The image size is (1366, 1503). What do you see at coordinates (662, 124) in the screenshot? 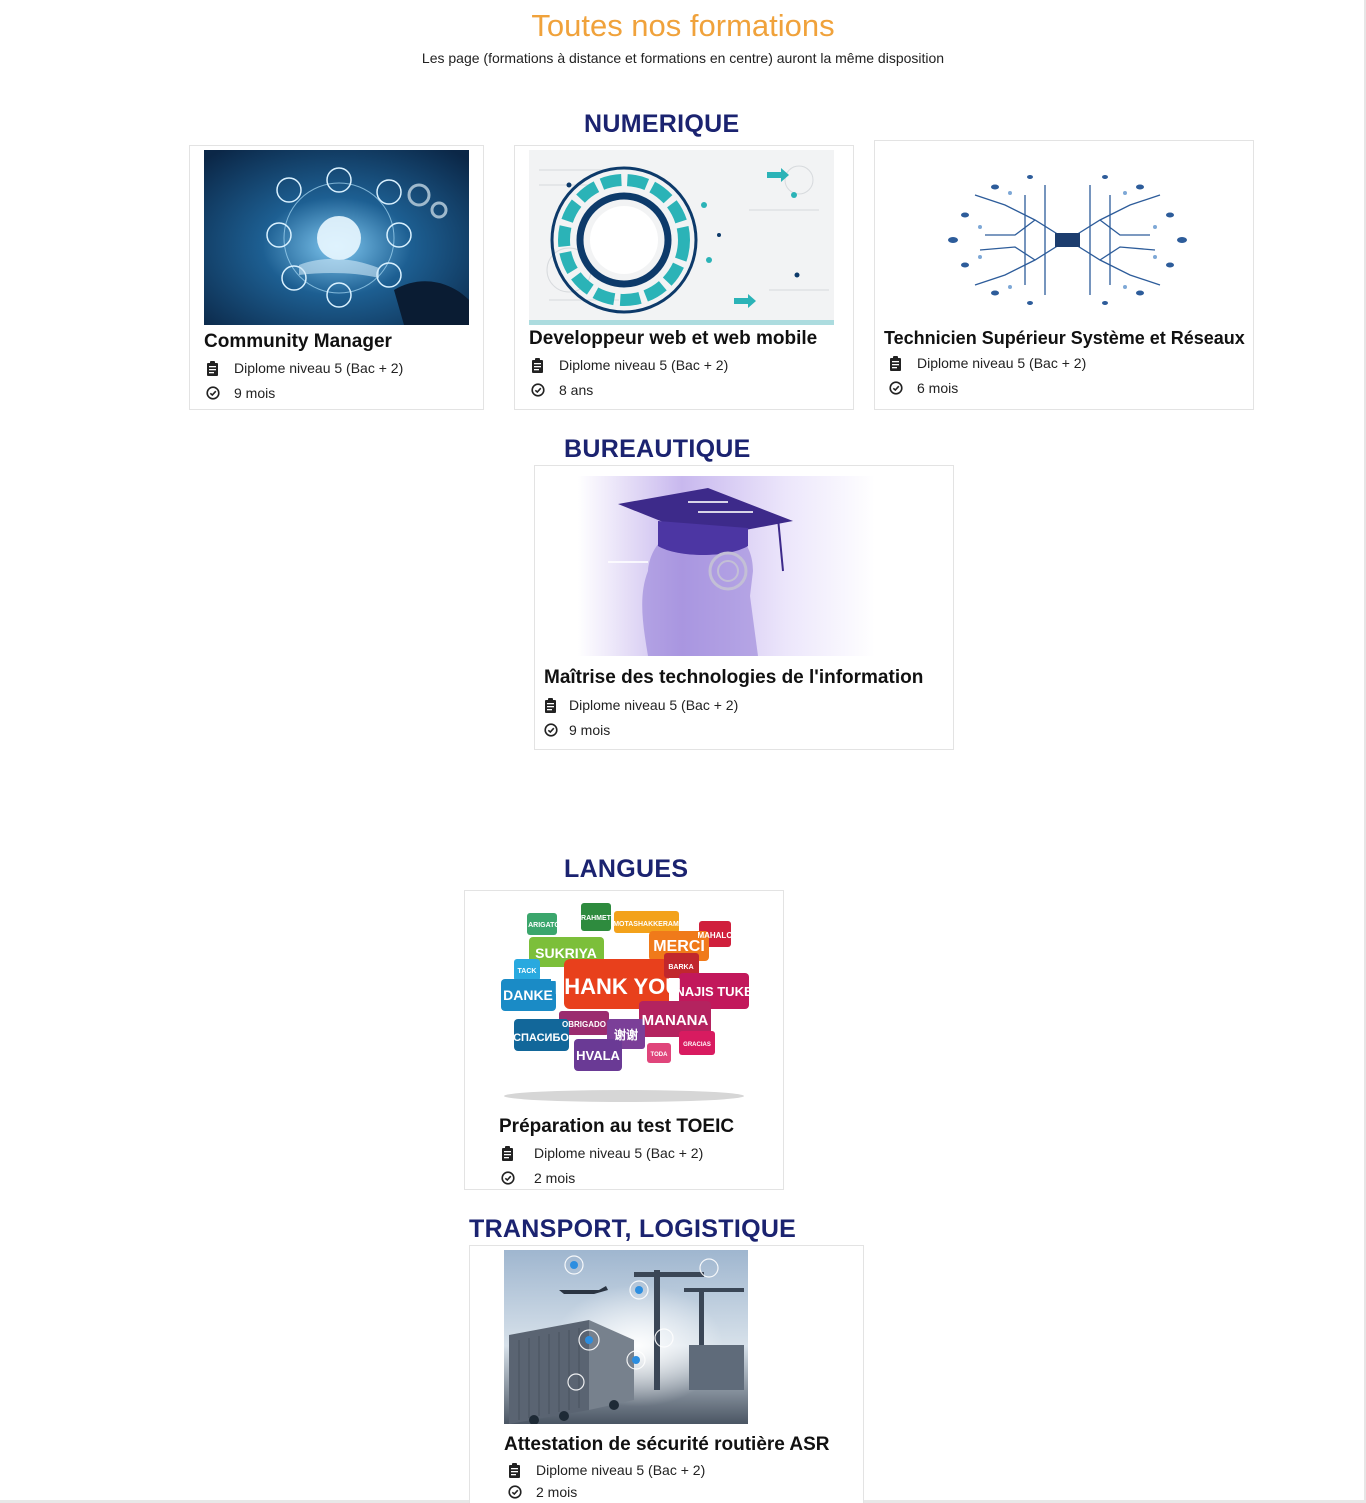
I see `category-heading-numerique: NUMERIQUE` at bounding box center [662, 124].